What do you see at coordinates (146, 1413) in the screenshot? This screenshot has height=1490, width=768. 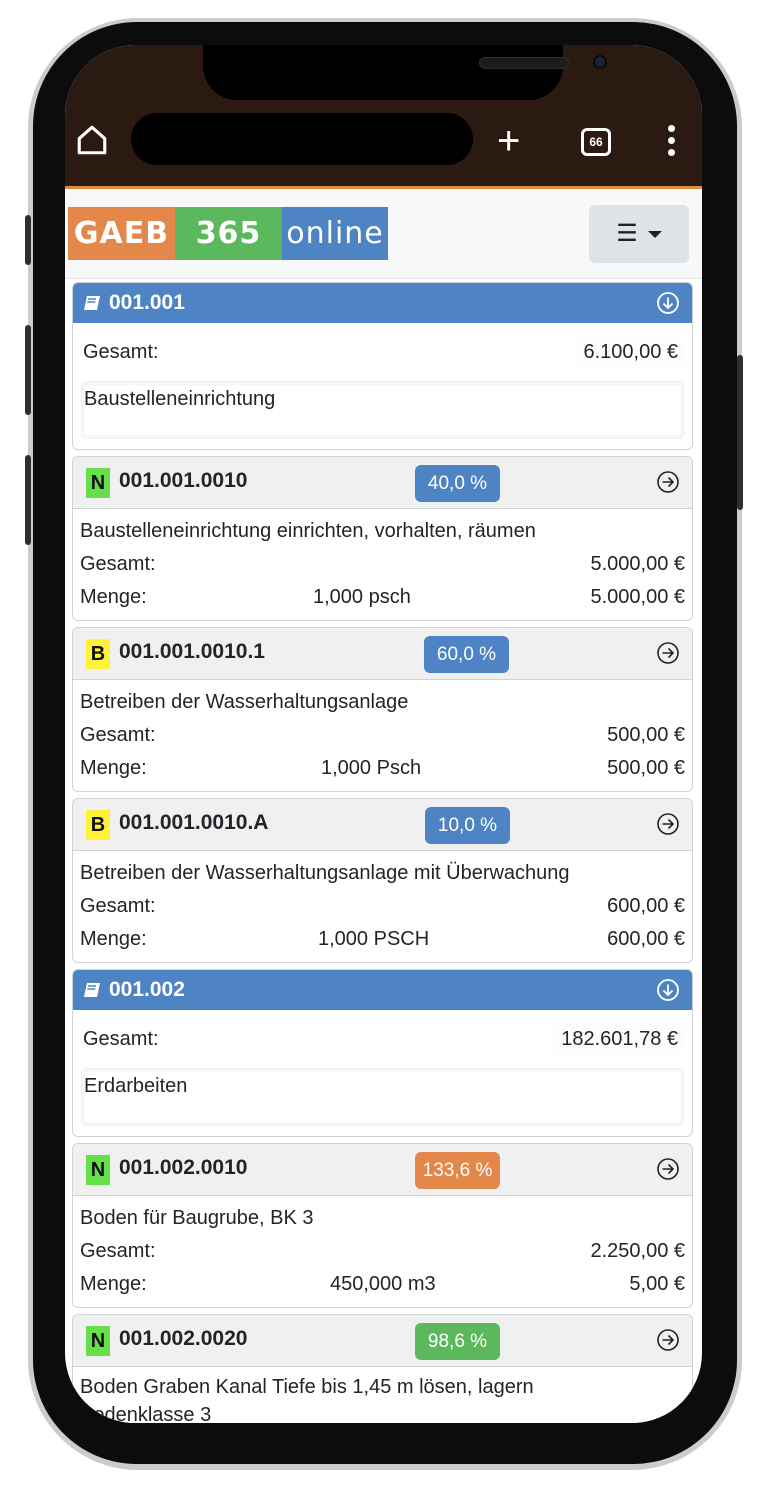 I see `description-text: Bodenklasse 3` at bounding box center [146, 1413].